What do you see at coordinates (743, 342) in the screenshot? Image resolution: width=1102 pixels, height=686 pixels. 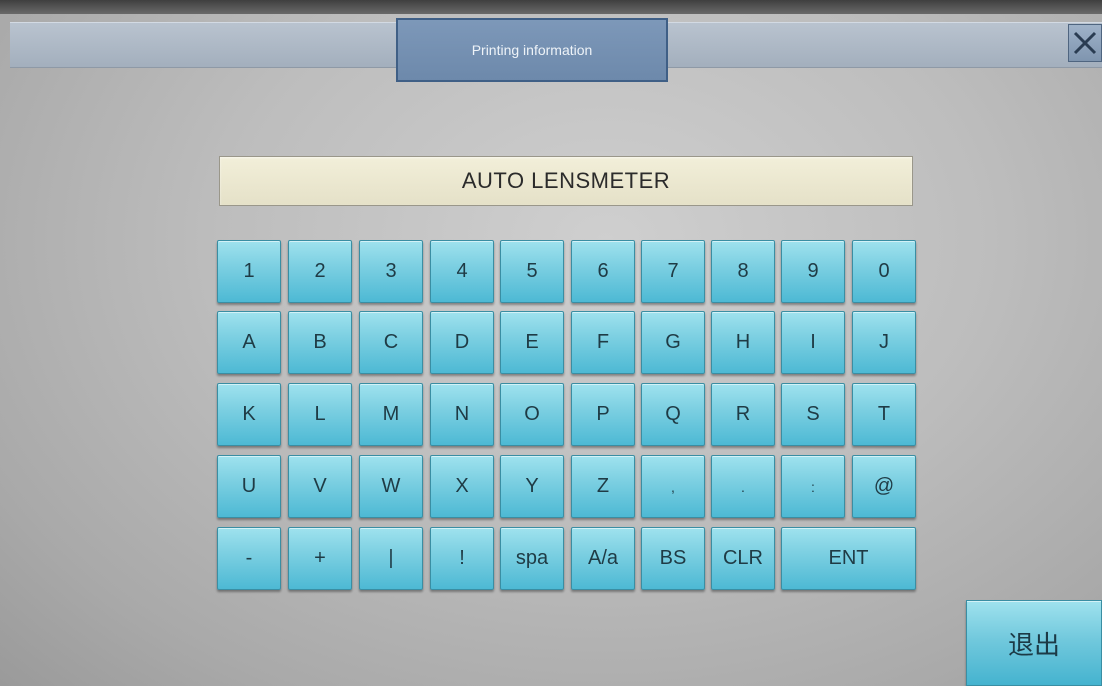 I see `key-1-7: H` at bounding box center [743, 342].